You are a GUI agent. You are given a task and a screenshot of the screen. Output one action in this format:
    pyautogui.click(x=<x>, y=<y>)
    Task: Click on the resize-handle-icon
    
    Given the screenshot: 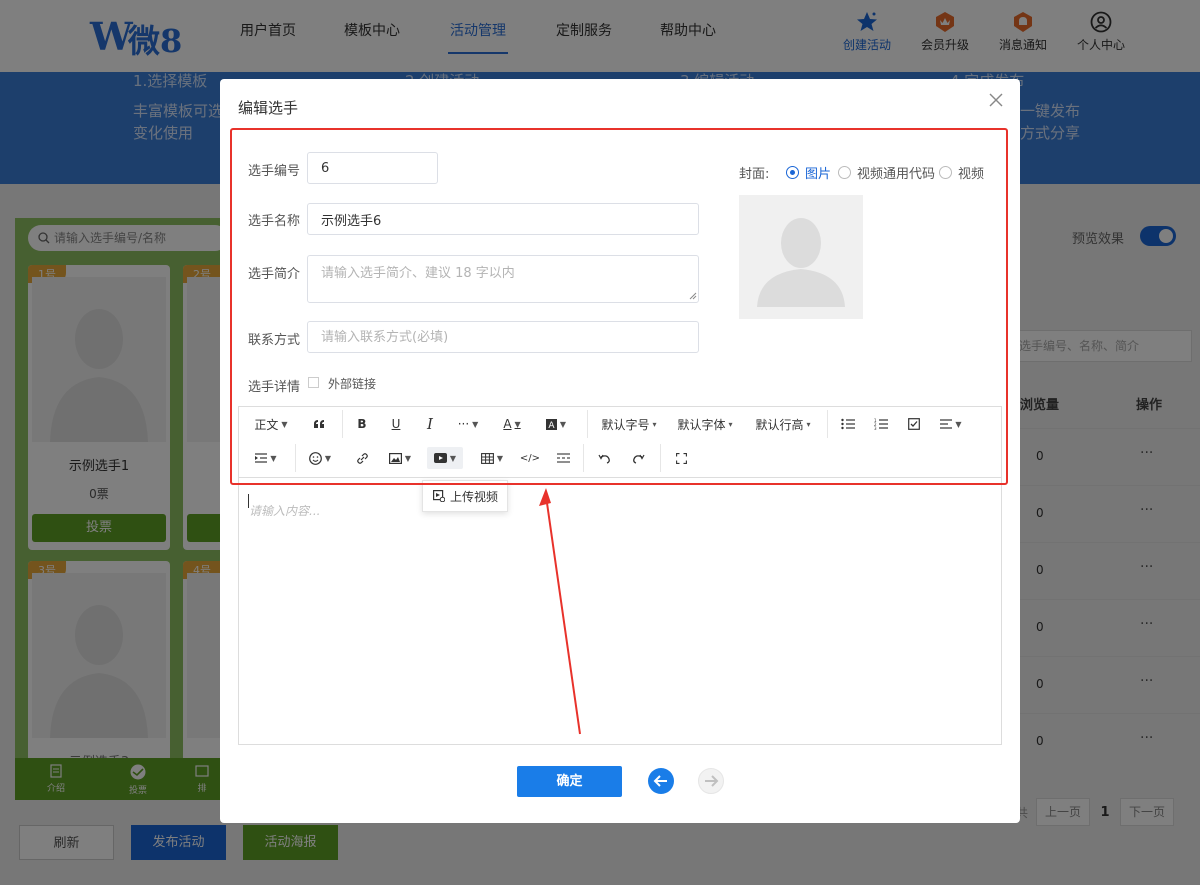 What is the action you would take?
    pyautogui.click(x=693, y=296)
    